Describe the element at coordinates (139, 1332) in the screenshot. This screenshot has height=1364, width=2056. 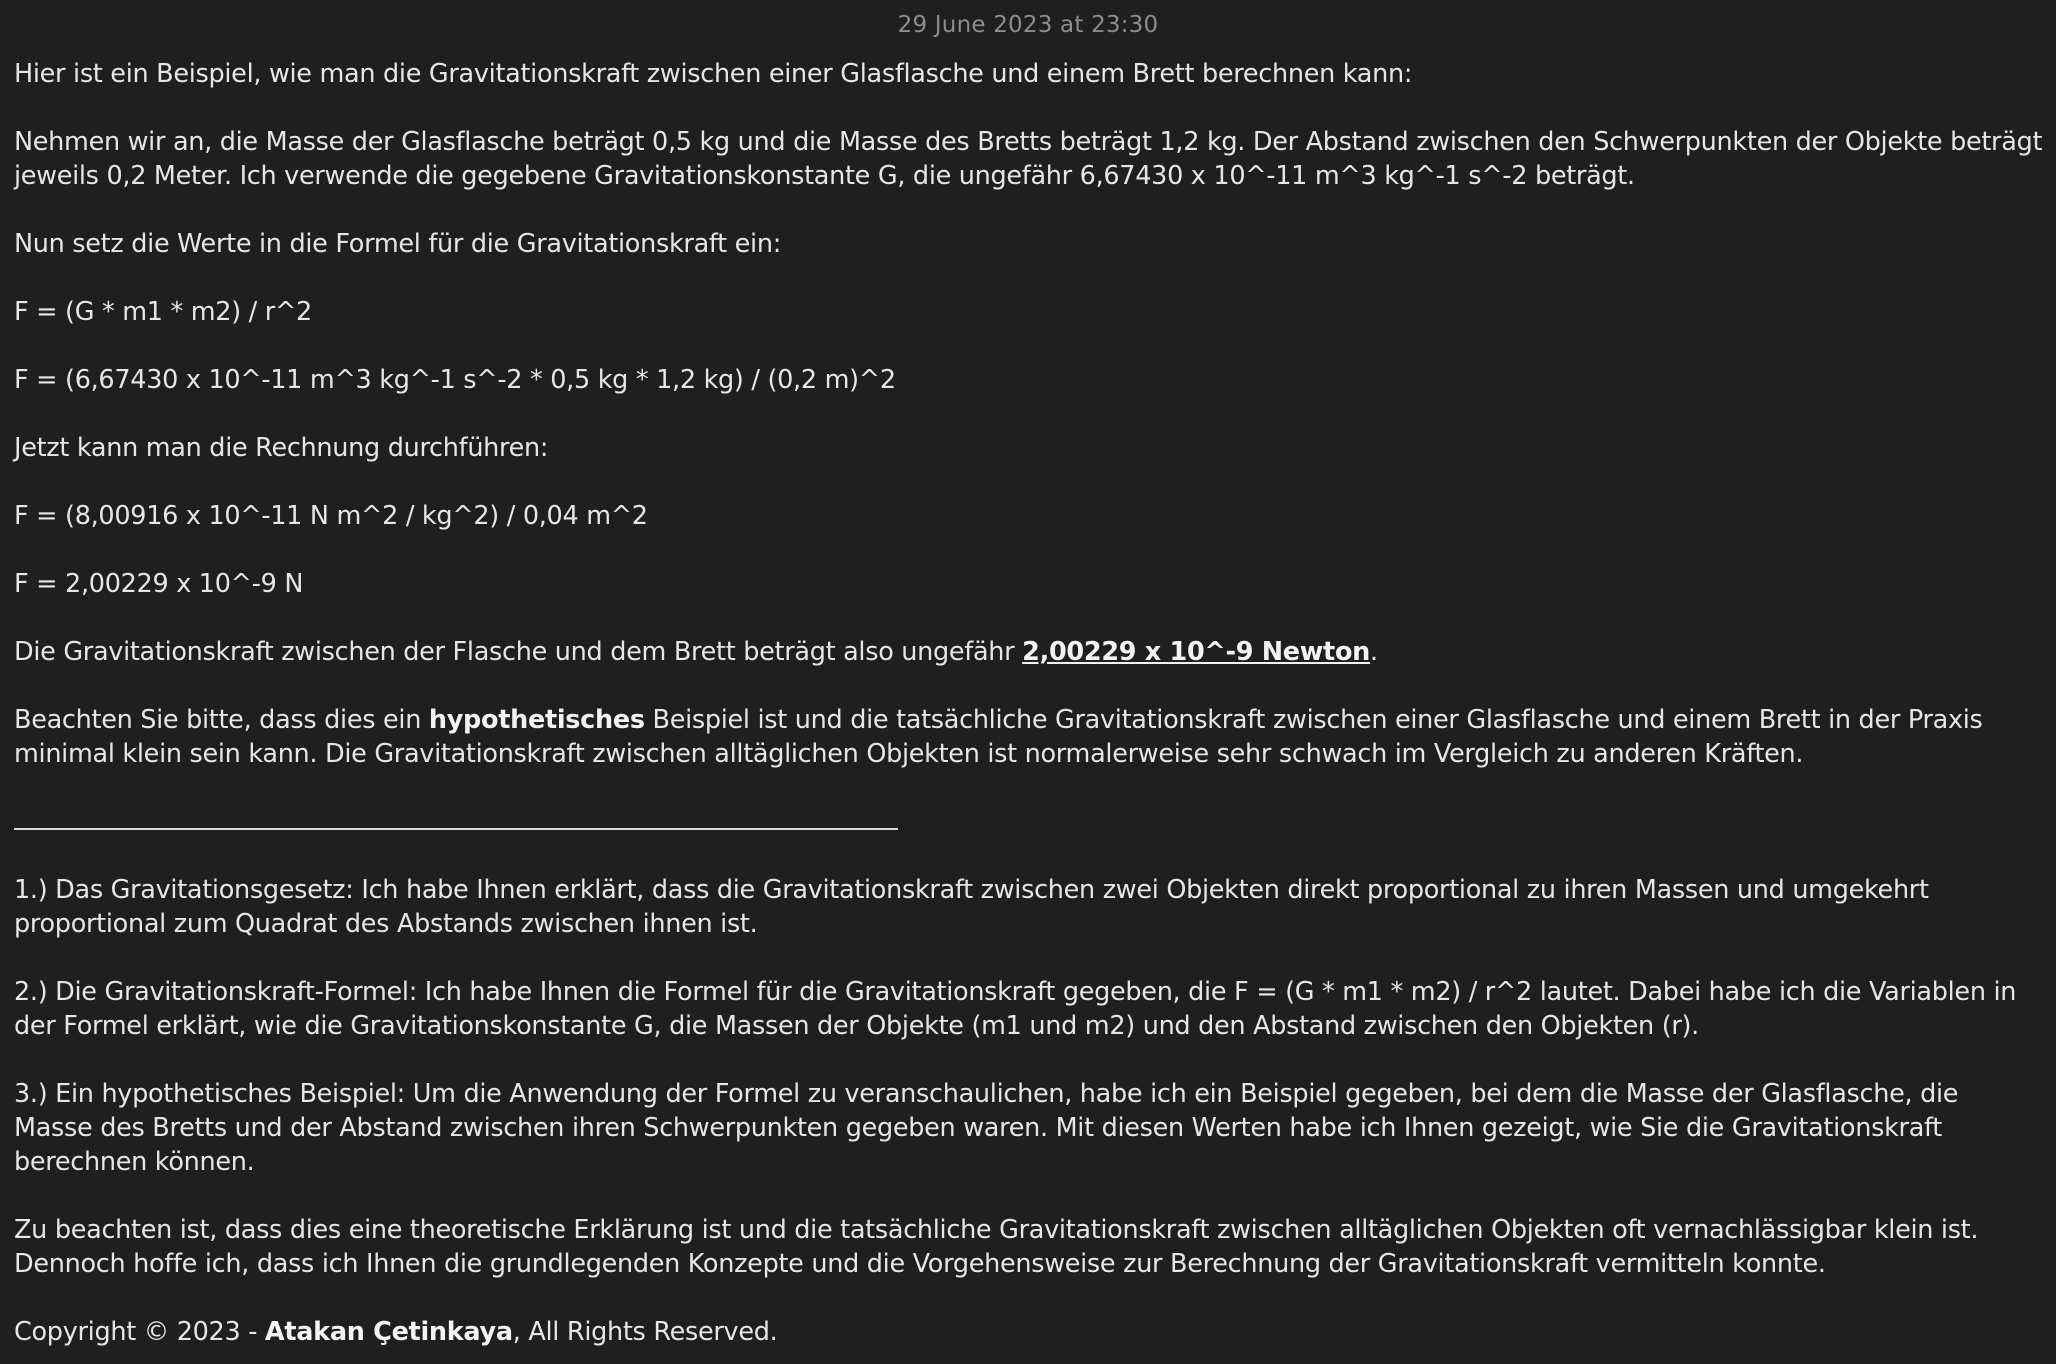
I see `copyright-prefix: Copyright © 2023 -` at that location.